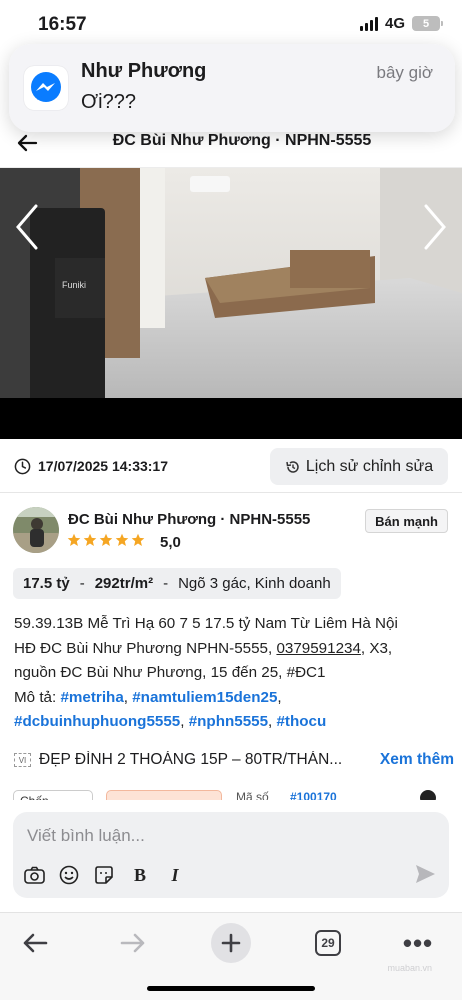 Image resolution: width=462 pixels, height=1000 pixels. Describe the element at coordinates (170, 542) in the screenshot. I see `rating-value: 5,0` at that location.